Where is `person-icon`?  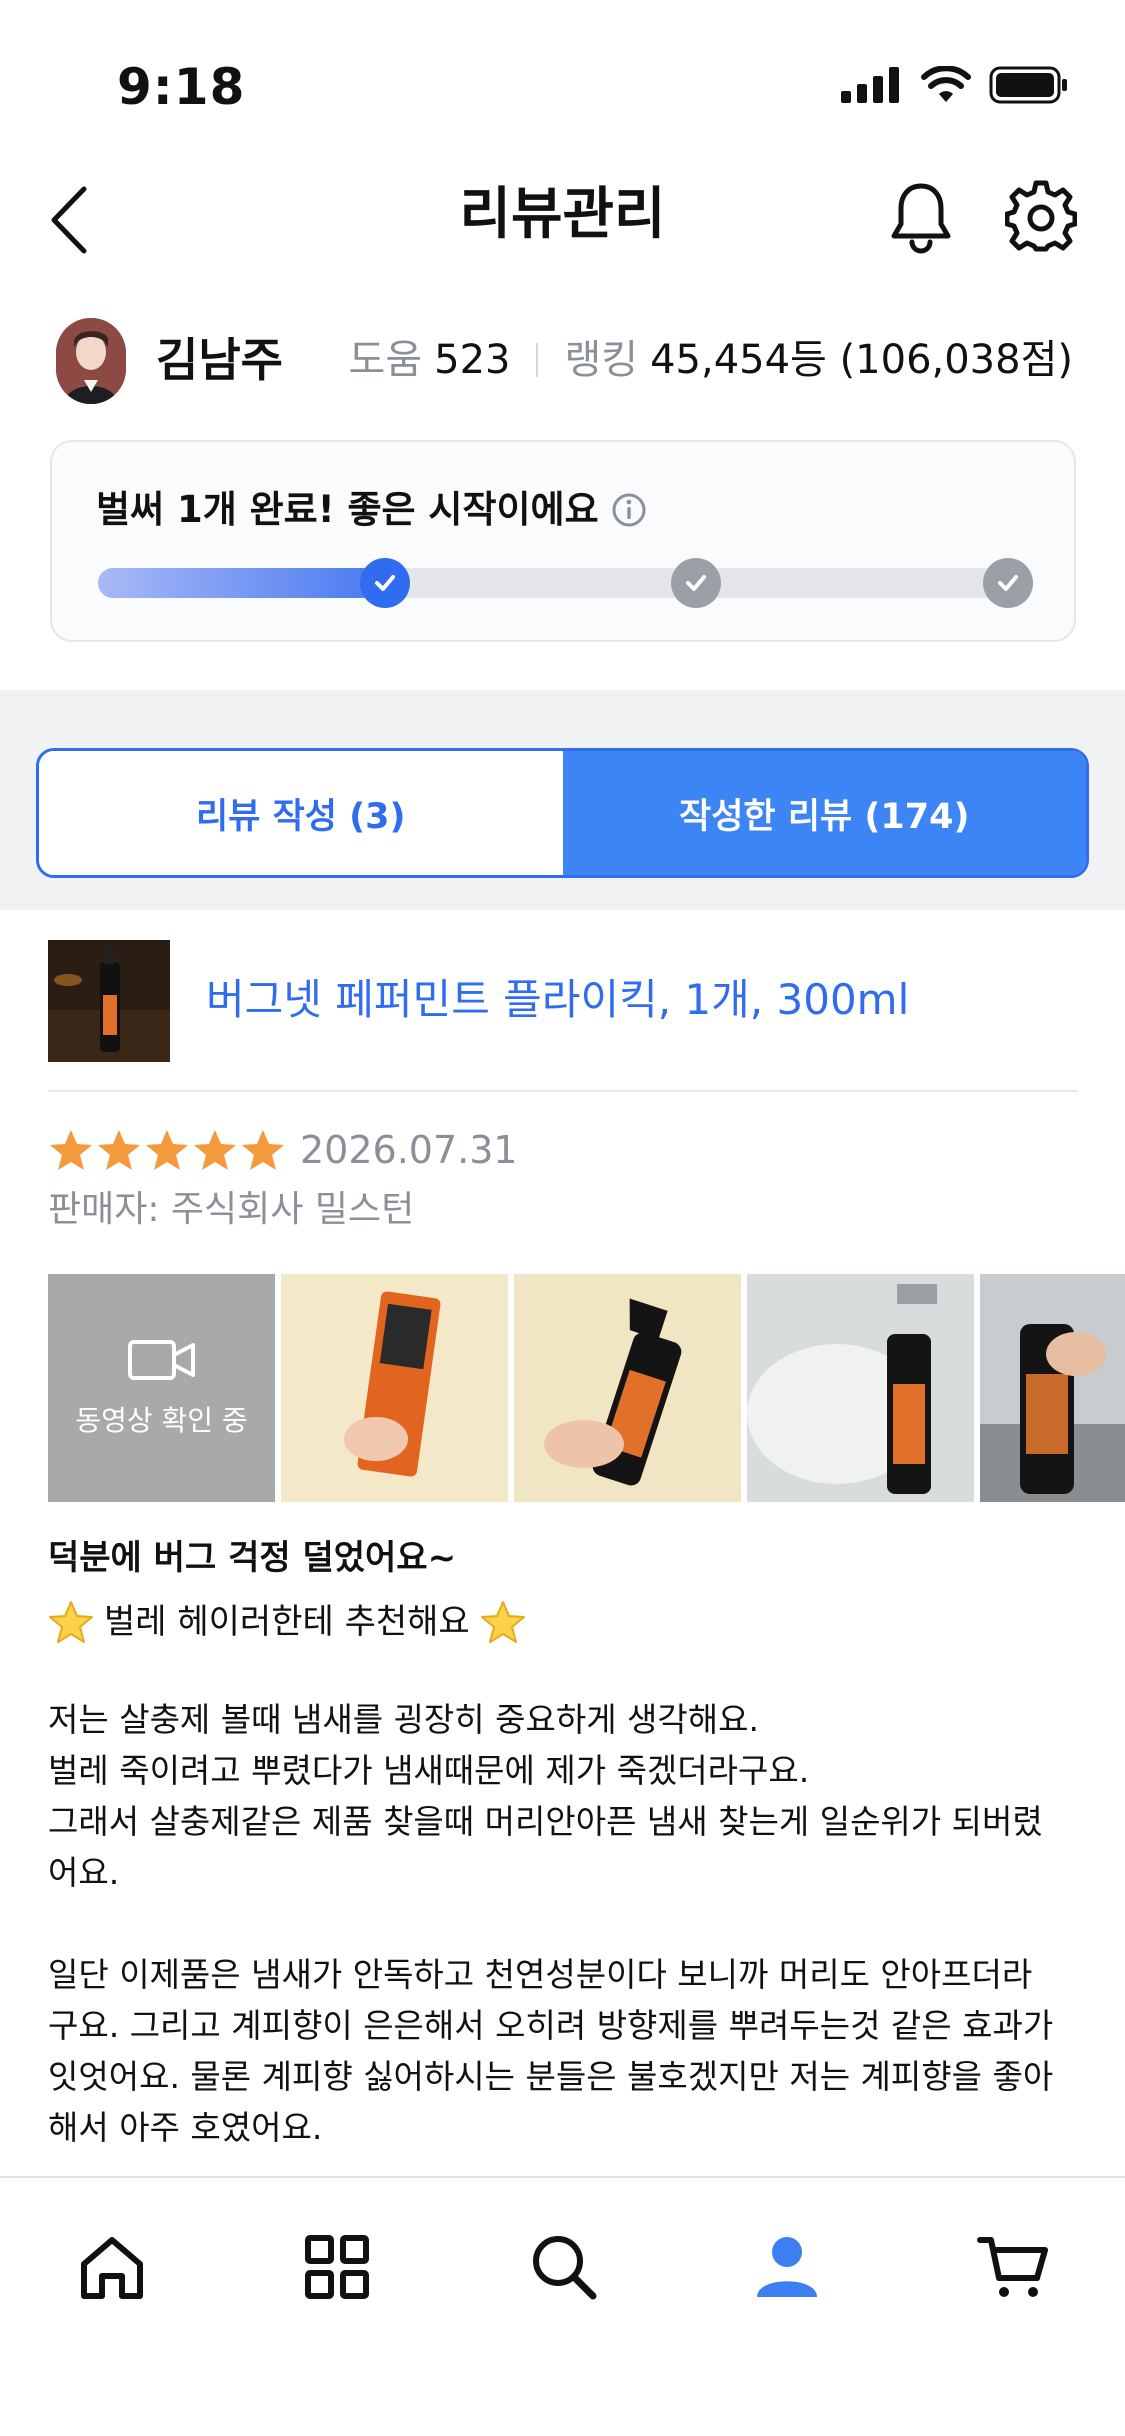
person-icon is located at coordinates (787, 2267).